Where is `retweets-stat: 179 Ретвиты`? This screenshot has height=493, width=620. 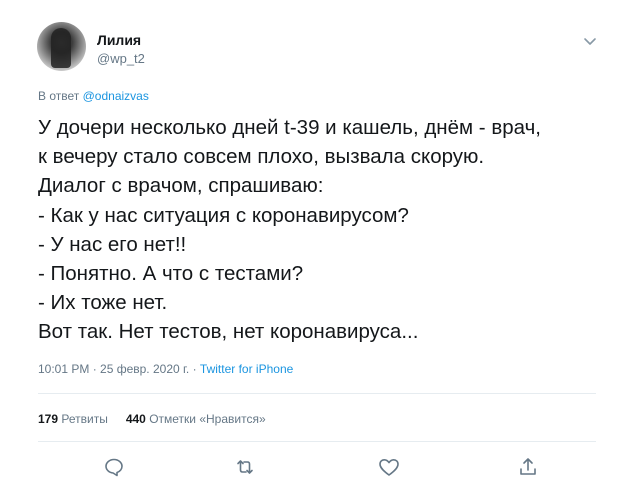 retweets-stat: 179 Ретвиты is located at coordinates (73, 419).